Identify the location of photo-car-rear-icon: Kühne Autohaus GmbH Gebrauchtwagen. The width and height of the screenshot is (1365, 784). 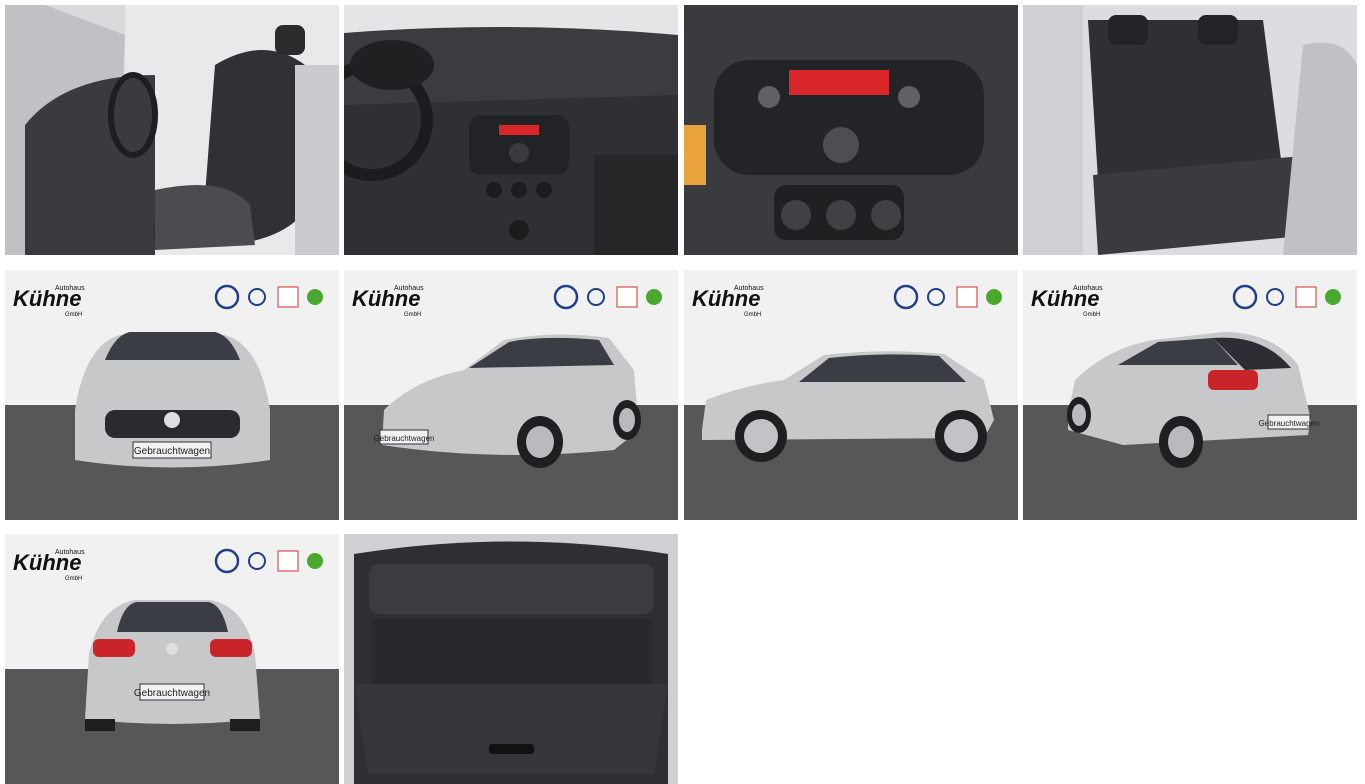
(172, 659).